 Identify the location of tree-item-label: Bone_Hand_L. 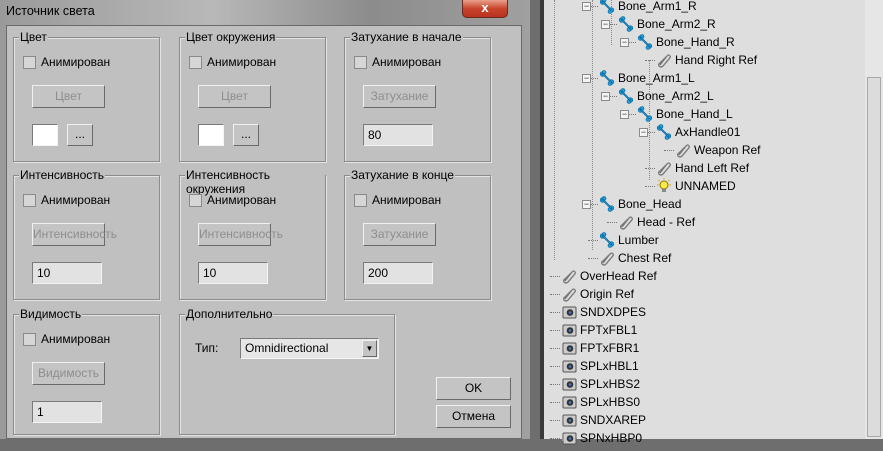
(694, 114).